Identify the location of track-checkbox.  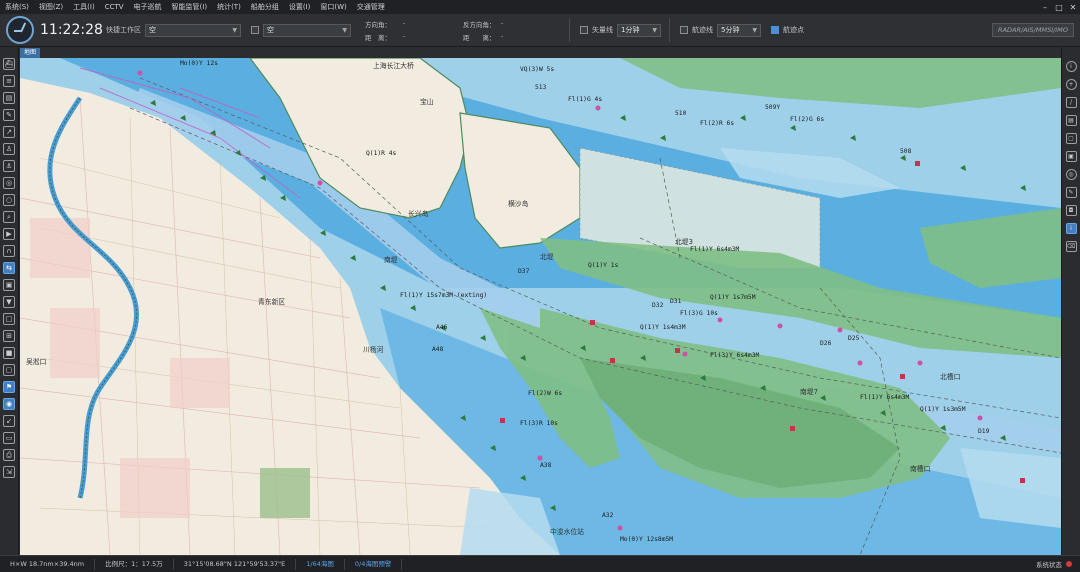
(684, 30).